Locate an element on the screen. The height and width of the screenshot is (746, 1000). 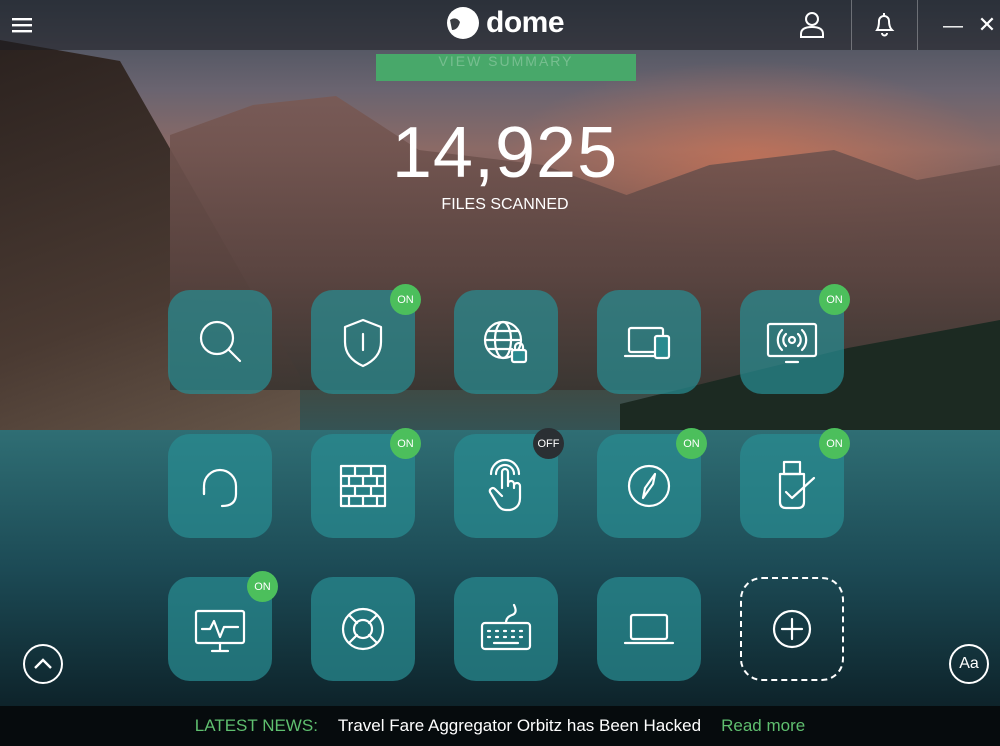
usb-icon is located at coordinates (797, 485).